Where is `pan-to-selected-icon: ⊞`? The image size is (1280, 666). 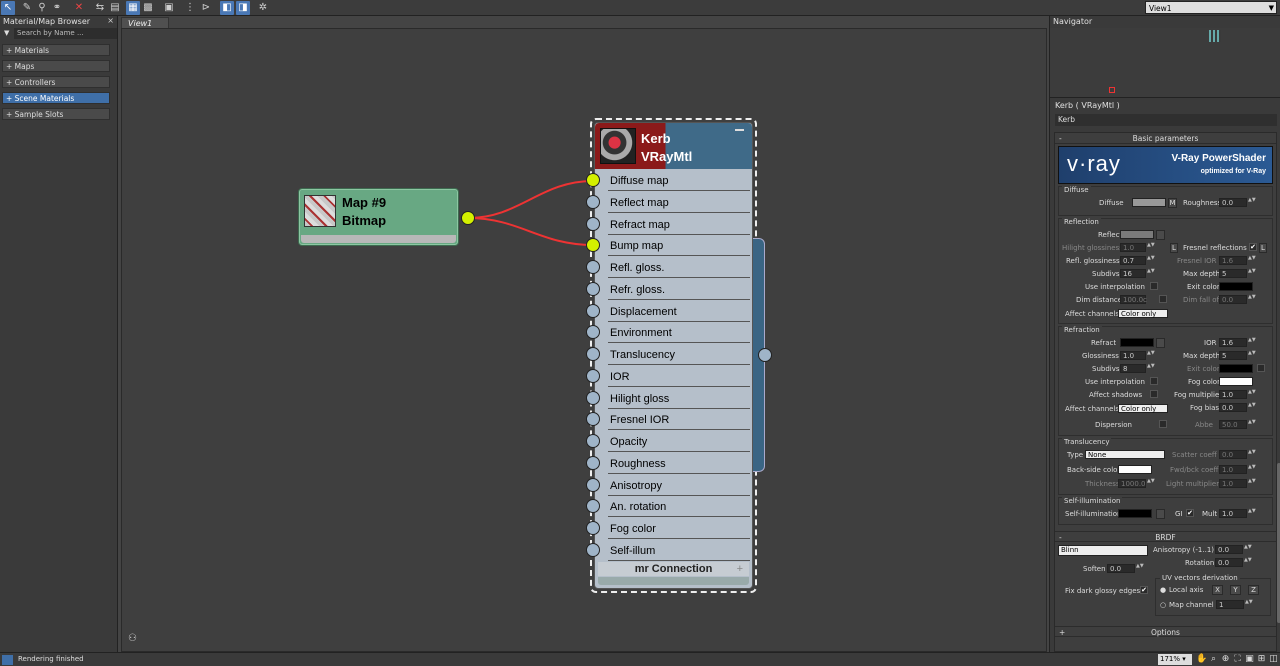
pan-to-selected-icon: ⊞ is located at coordinates (1261, 659).